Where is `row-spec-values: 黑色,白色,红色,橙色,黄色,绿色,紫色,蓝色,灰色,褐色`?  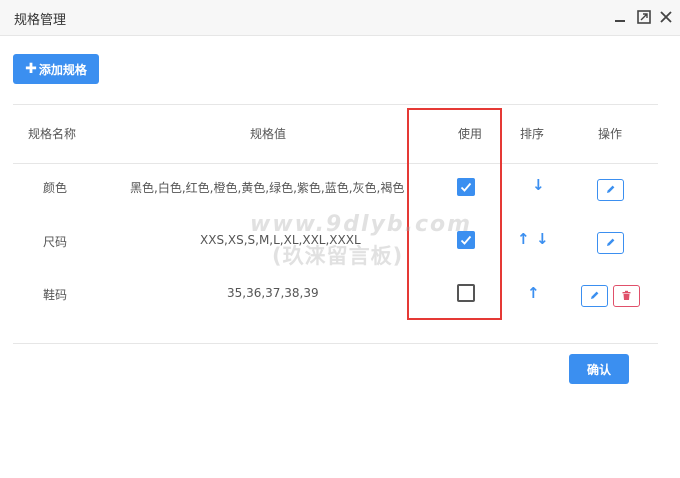 row-spec-values: 黑色,白色,红色,橙色,黄色,绿色,紫色,蓝色,灰色,褐色 is located at coordinates (267, 188).